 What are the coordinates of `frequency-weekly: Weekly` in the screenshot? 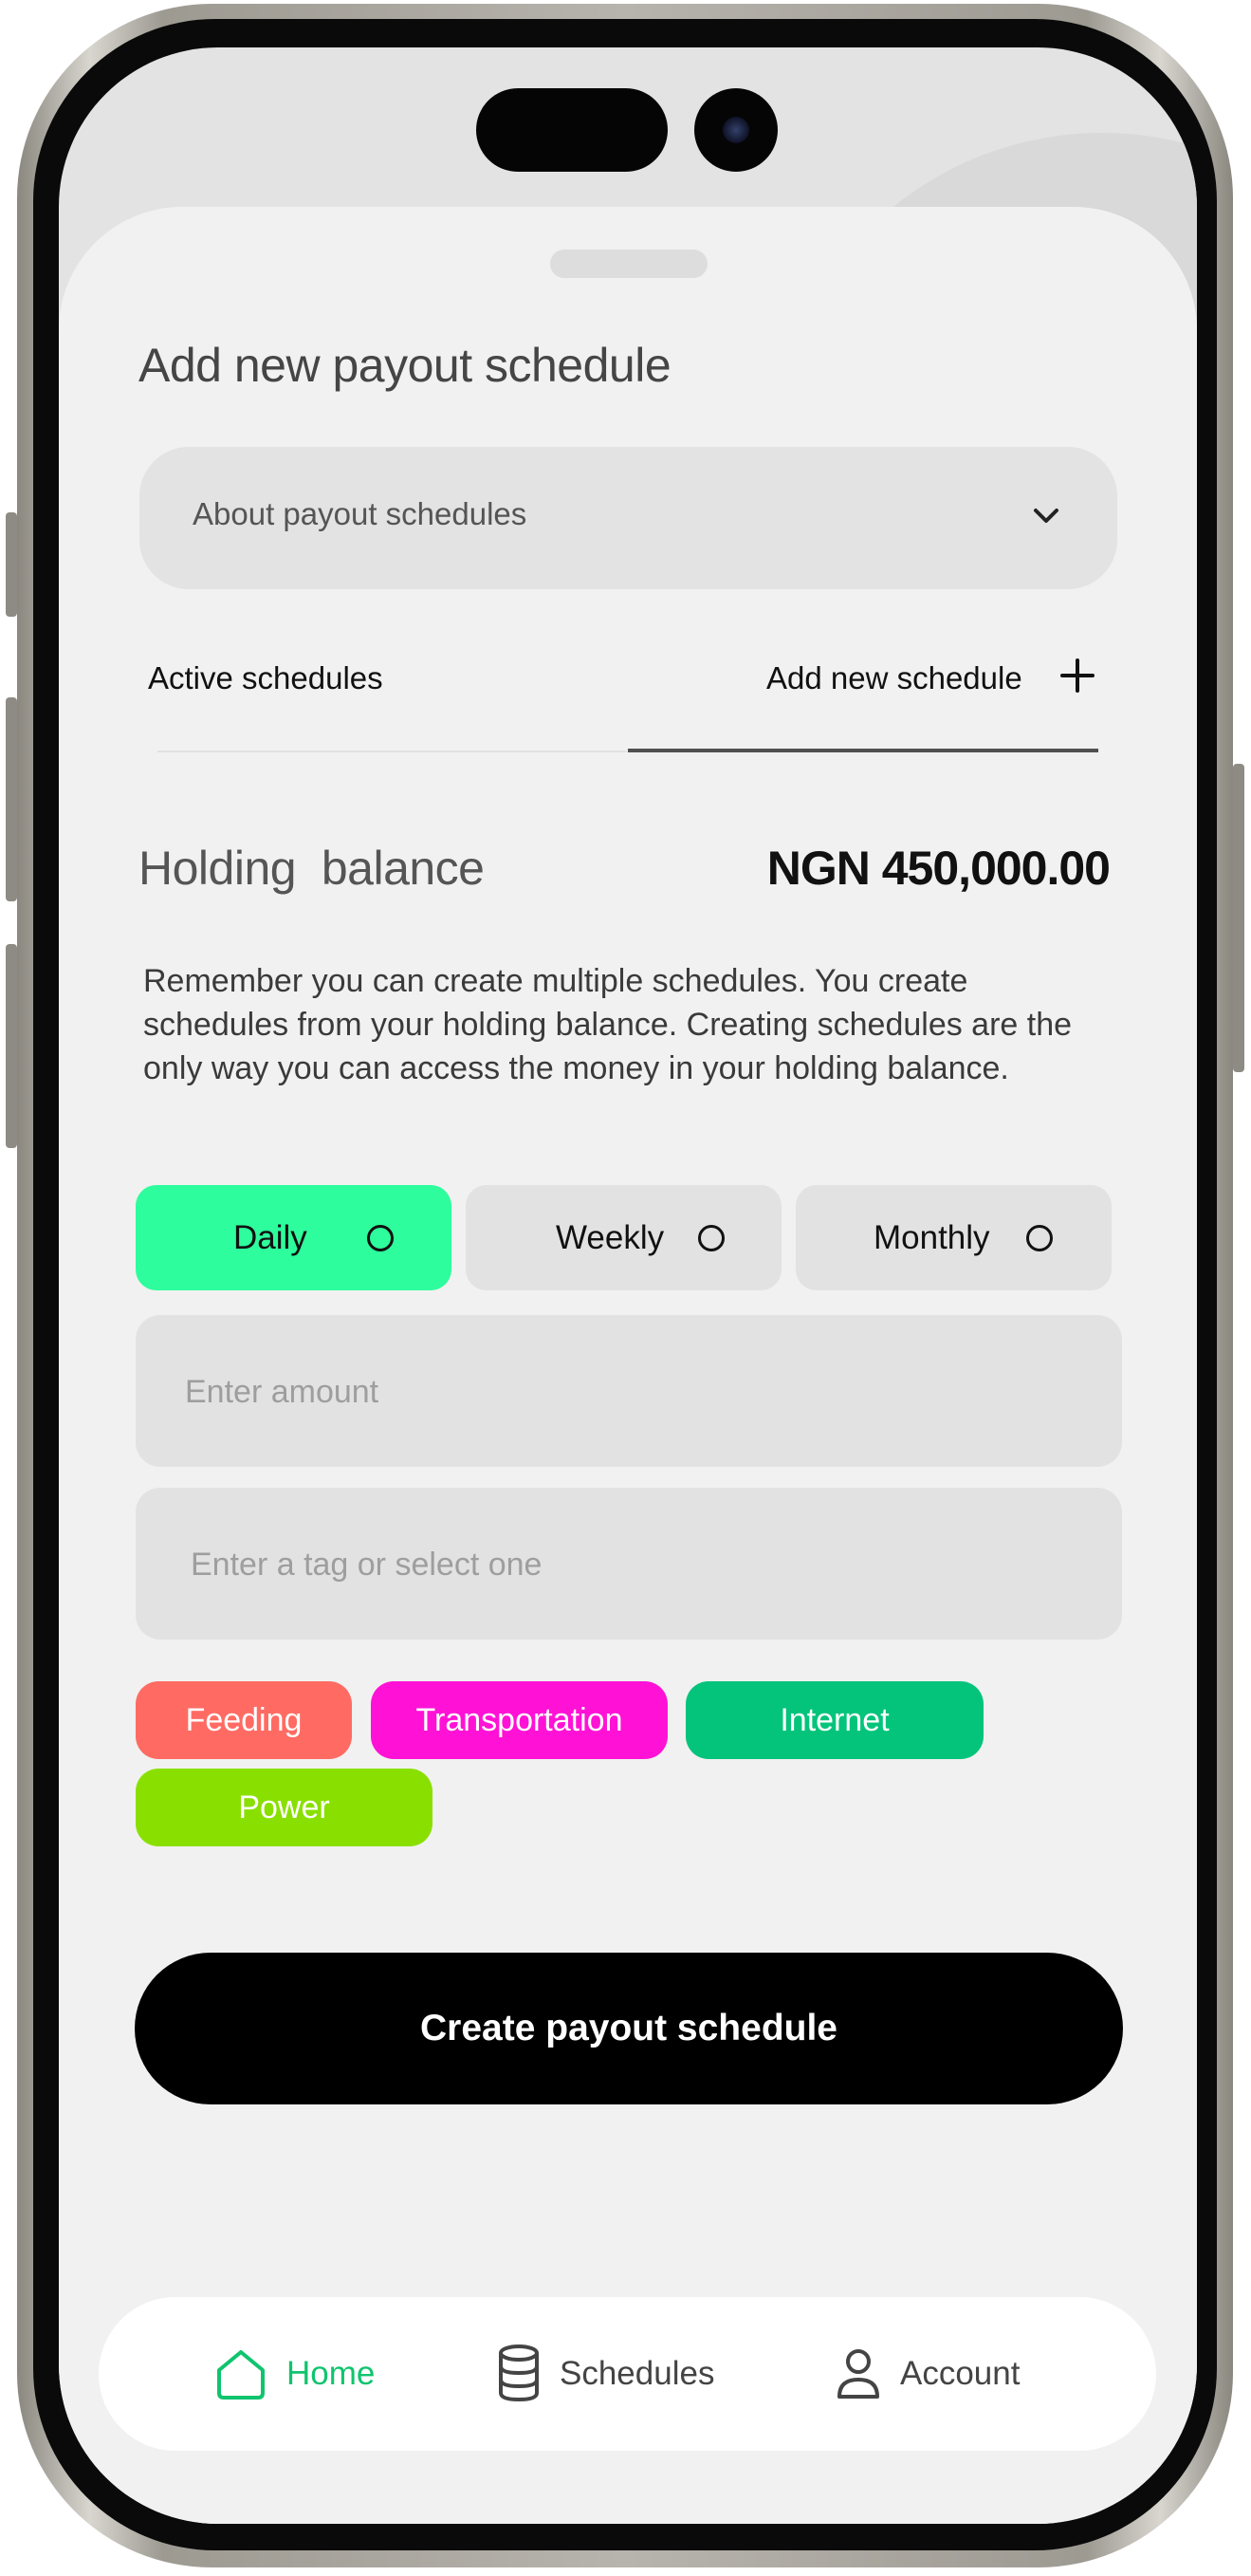 It's located at (624, 1237).